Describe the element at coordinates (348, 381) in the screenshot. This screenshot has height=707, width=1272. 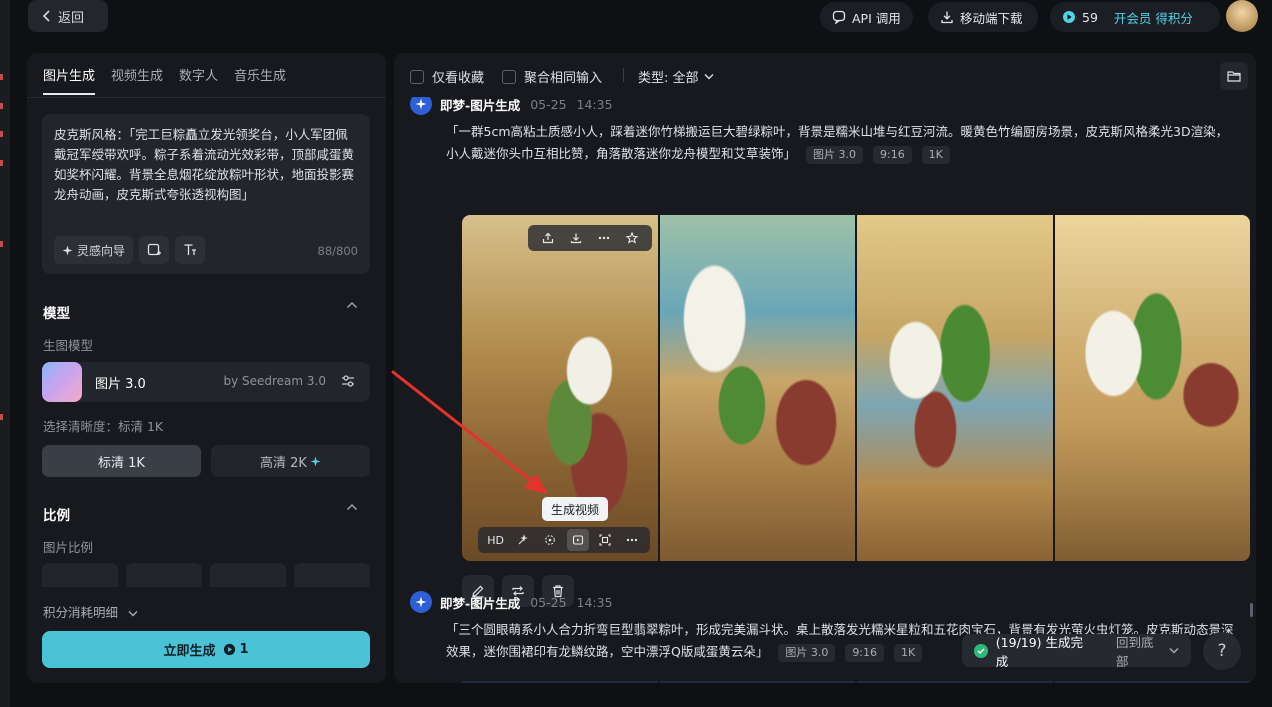
I see `sliders-icon` at that location.